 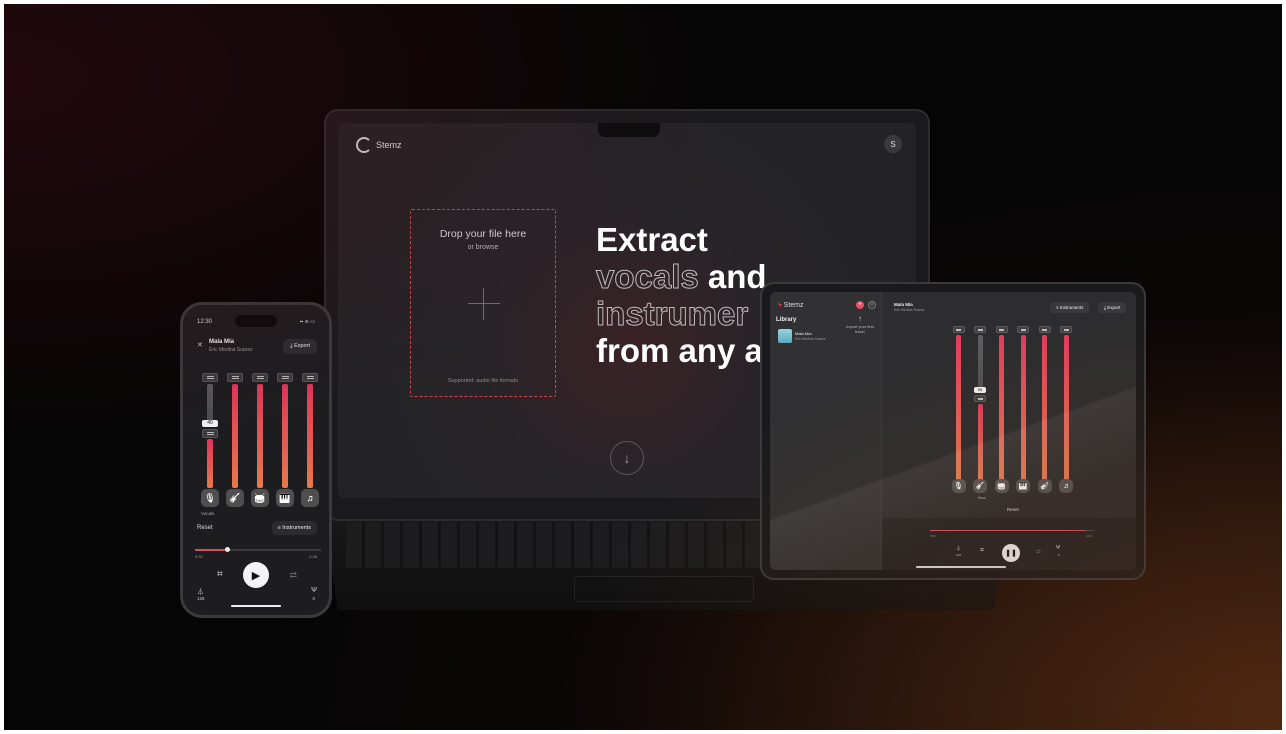 What do you see at coordinates (201, 598) in the screenshot?
I see `bpm-value: 126` at bounding box center [201, 598].